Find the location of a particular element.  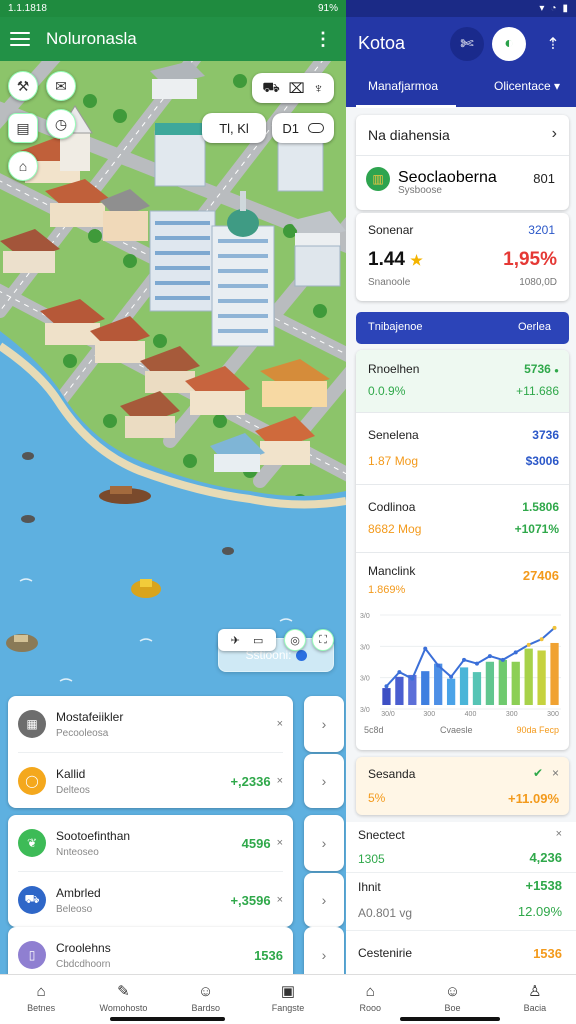

building-icon: ▦ is located at coordinates (32, 724).